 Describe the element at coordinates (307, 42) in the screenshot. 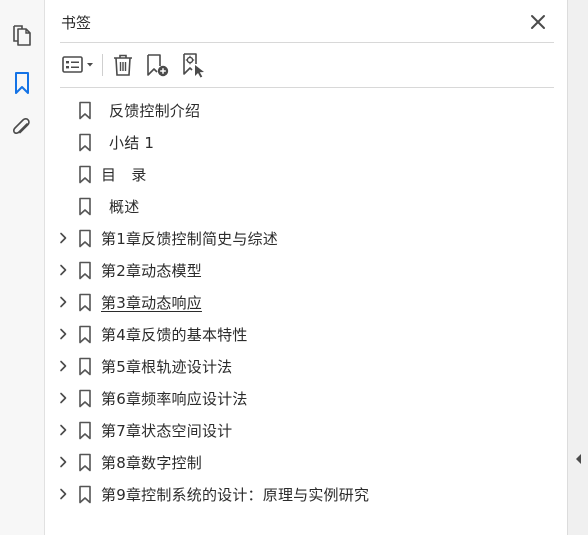

I see `title-divider` at that location.